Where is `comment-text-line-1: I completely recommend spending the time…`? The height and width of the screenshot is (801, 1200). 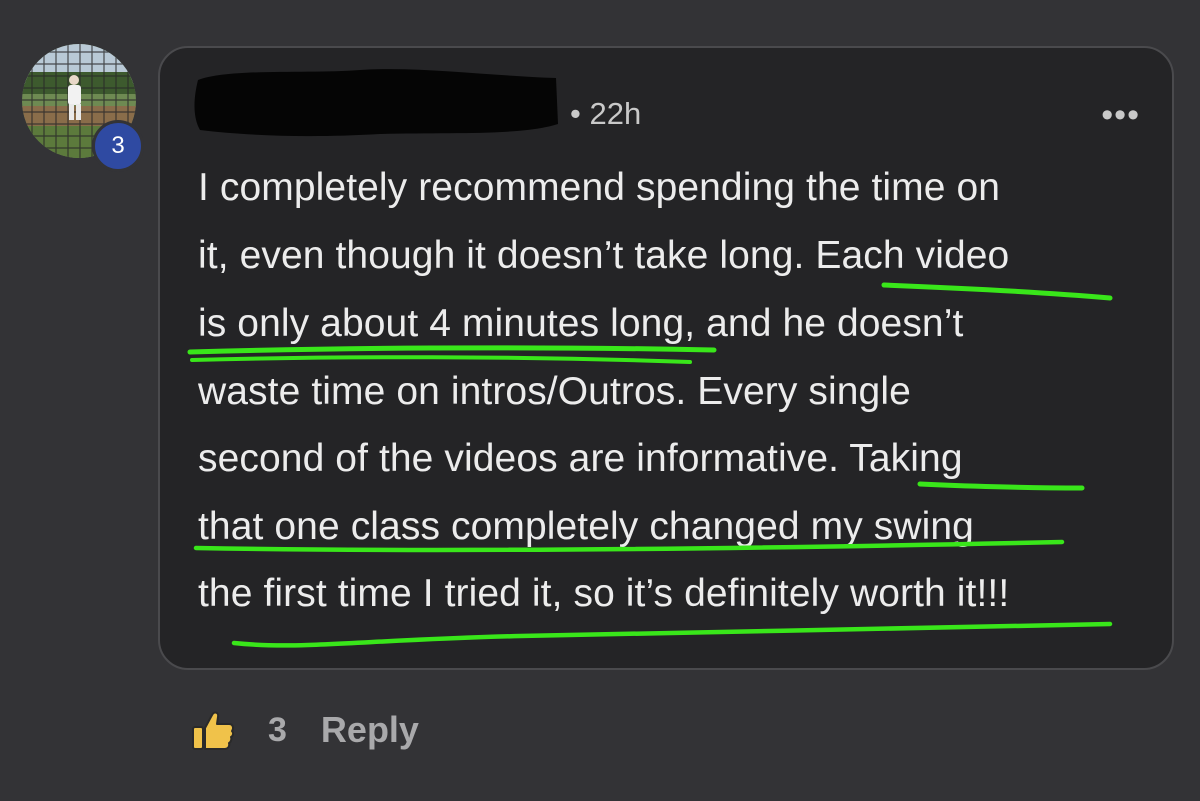
comment-text-line-1: I completely recommend spending the time… is located at coordinates (599, 187).